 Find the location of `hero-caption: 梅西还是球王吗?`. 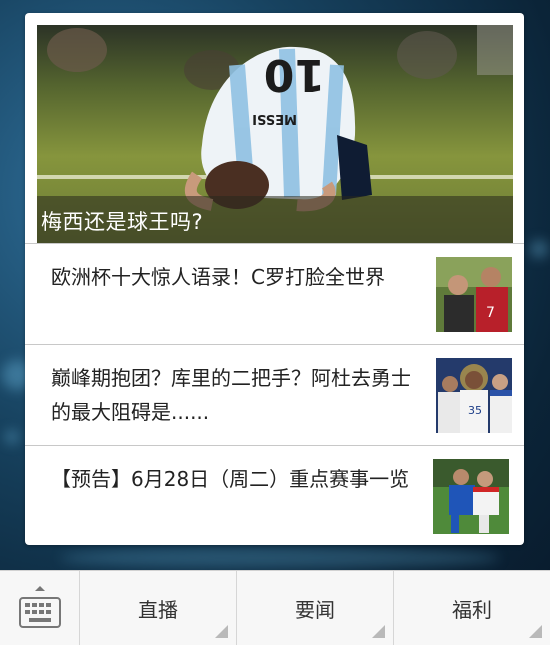

hero-caption: 梅西还是球王吗? is located at coordinates (122, 222).